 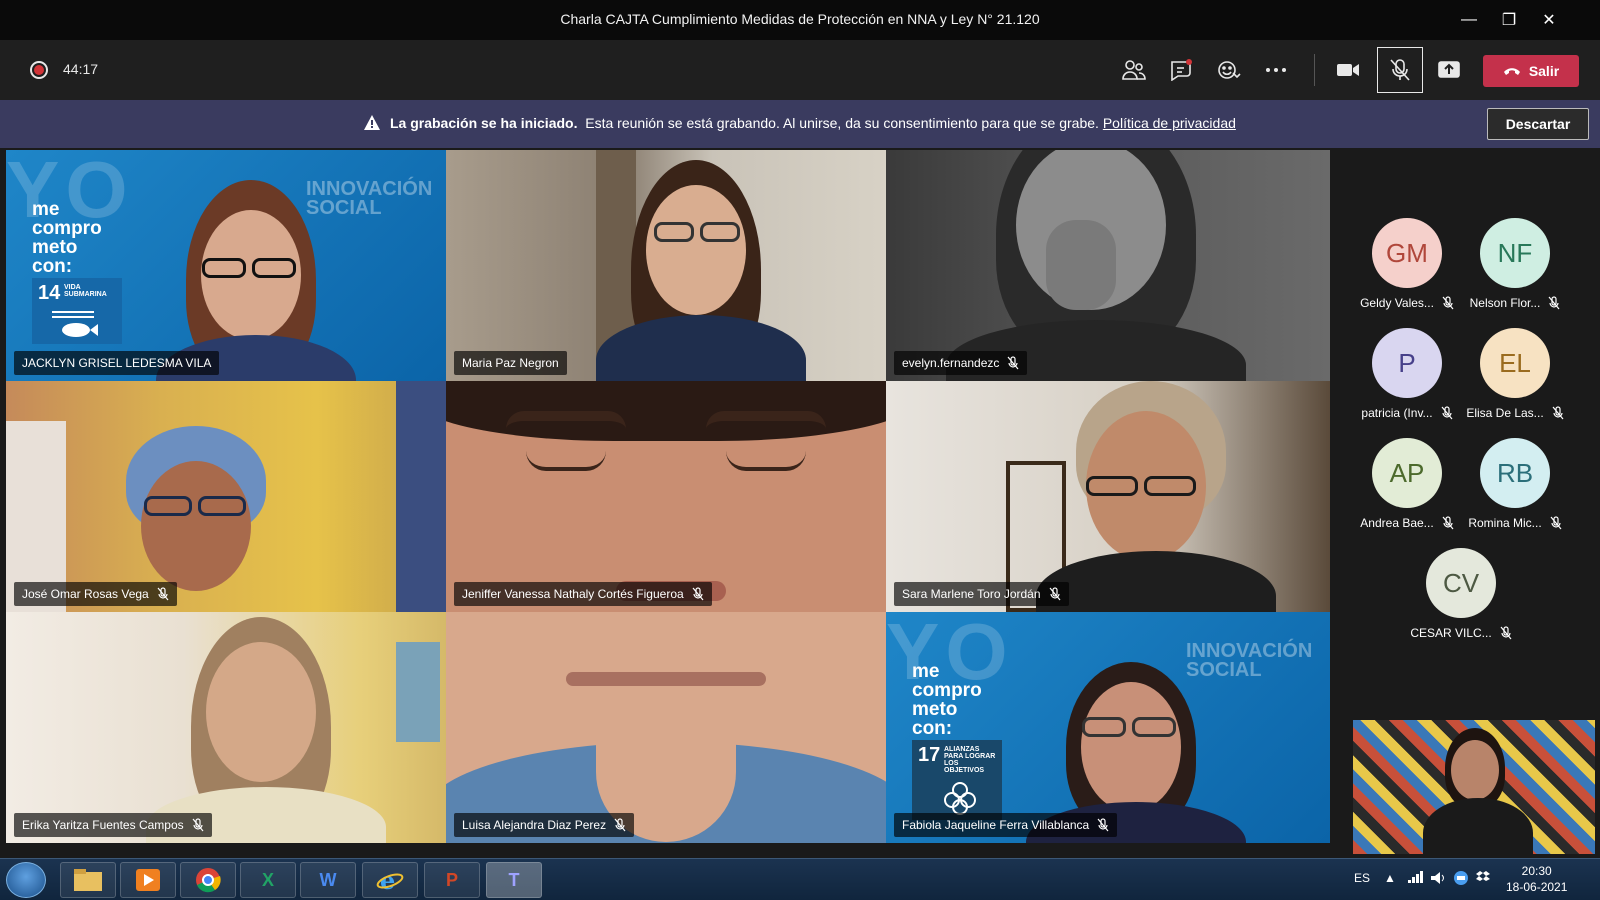 I want to click on excel-icon: X, so click(x=268, y=880).